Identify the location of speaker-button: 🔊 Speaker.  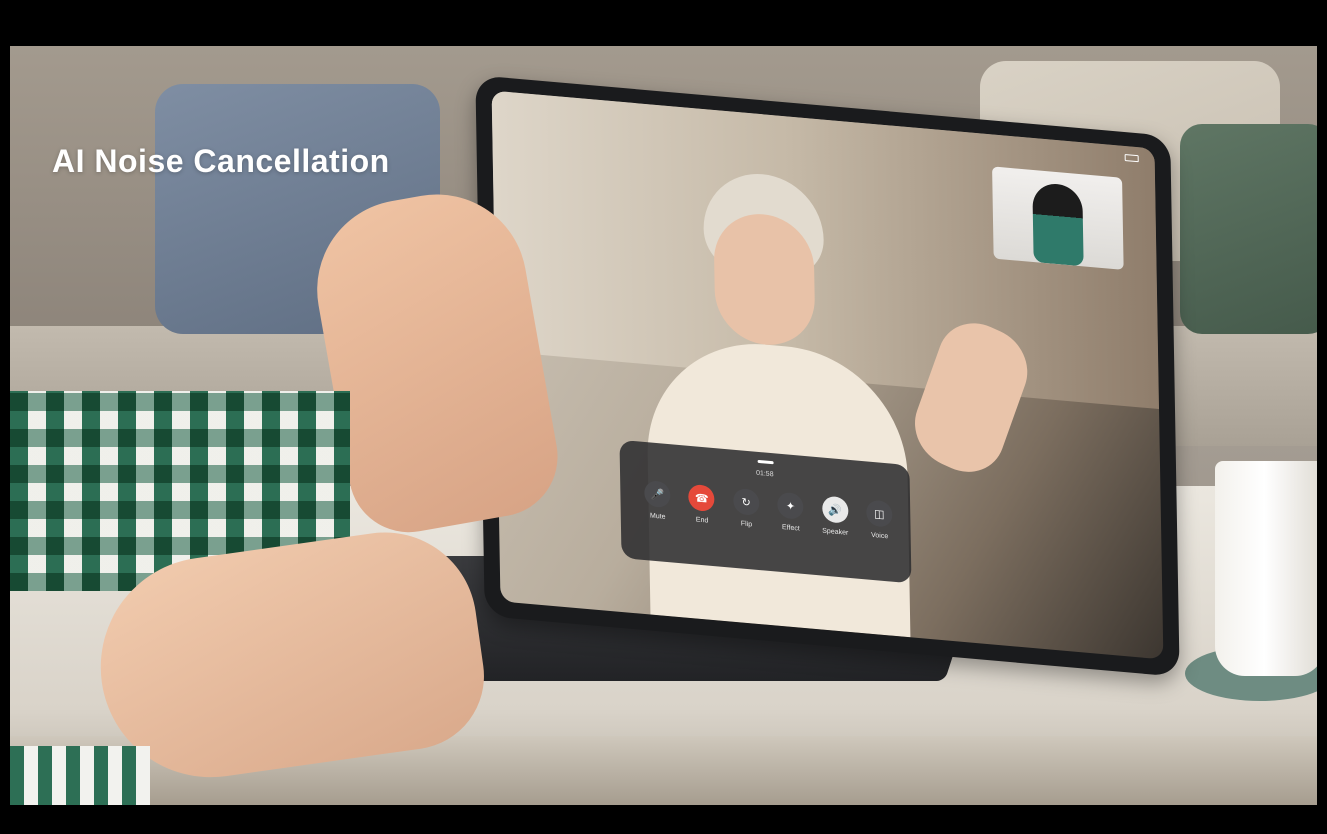
(835, 516).